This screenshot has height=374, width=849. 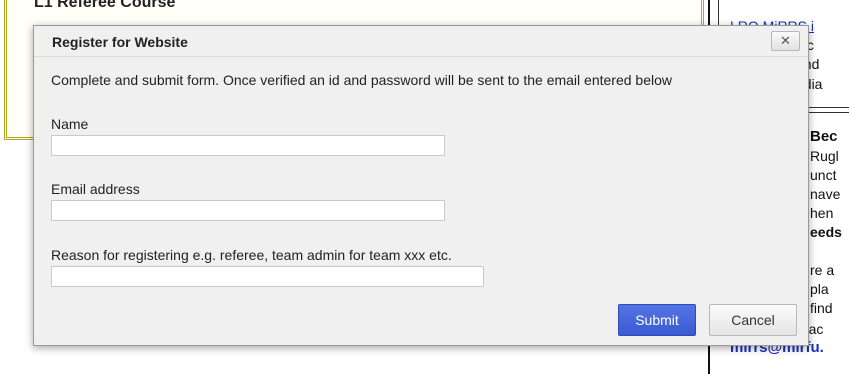 What do you see at coordinates (248, 145) in the screenshot?
I see `name-field` at bounding box center [248, 145].